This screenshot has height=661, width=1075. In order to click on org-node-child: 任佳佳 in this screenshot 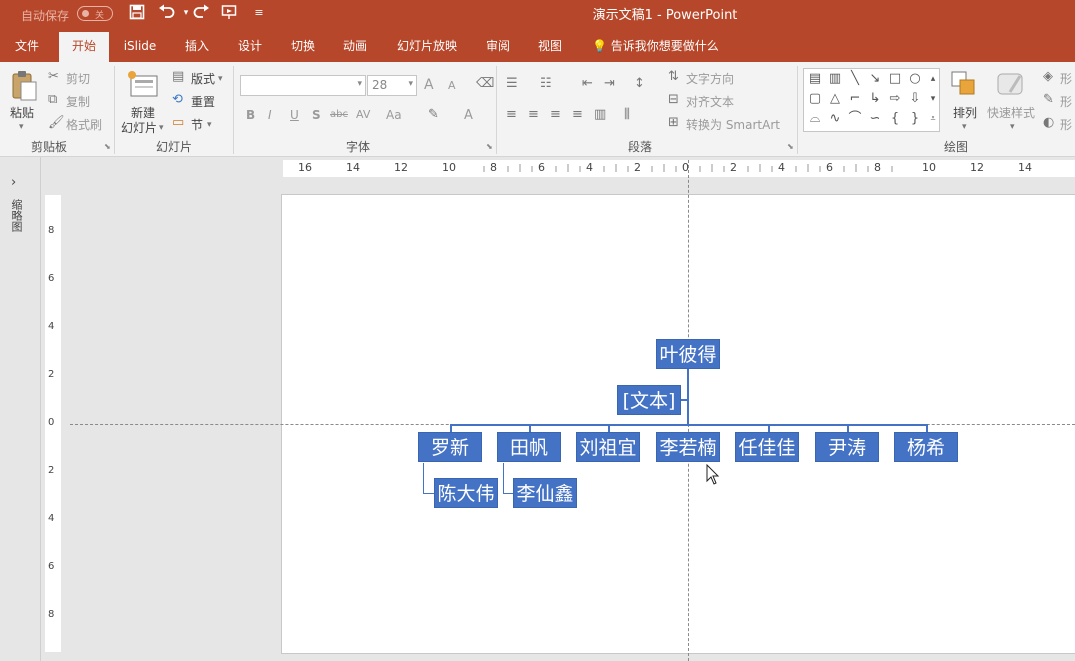, I will do `click(767, 447)`.